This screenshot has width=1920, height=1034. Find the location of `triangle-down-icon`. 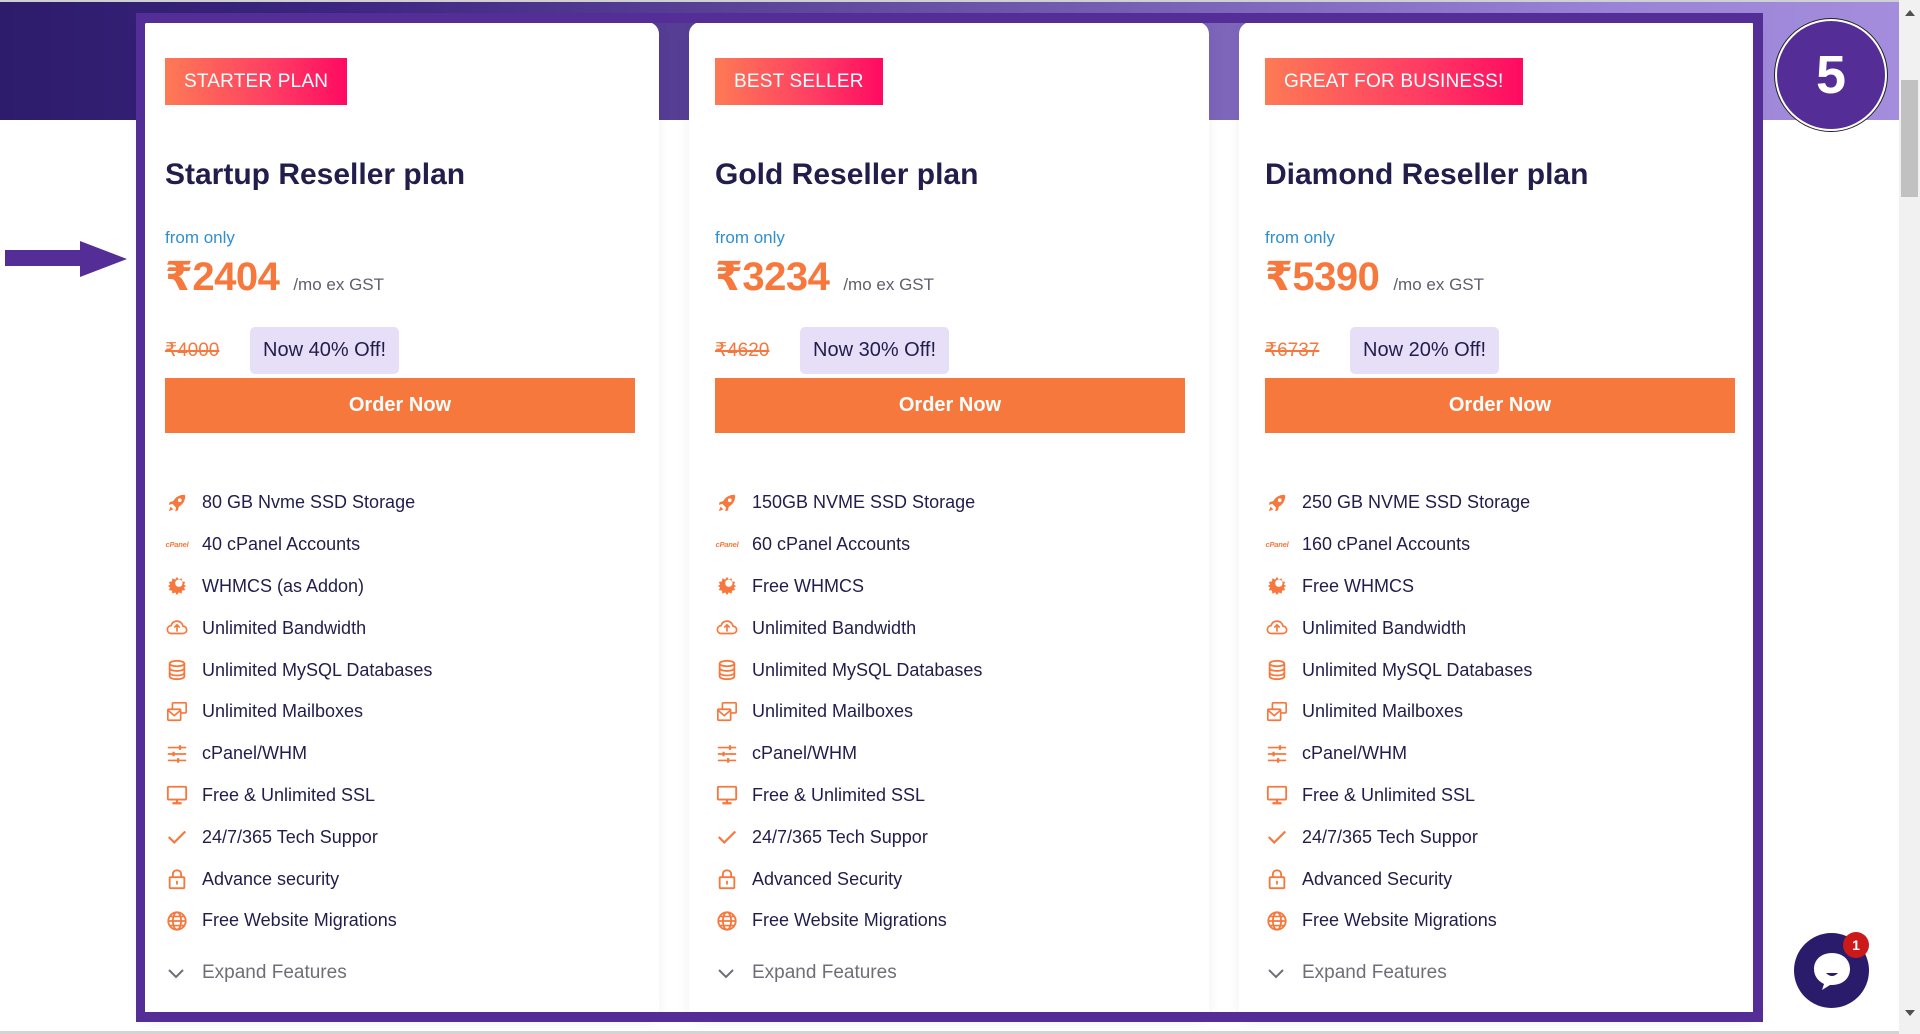

triangle-down-icon is located at coordinates (1909, 1013).